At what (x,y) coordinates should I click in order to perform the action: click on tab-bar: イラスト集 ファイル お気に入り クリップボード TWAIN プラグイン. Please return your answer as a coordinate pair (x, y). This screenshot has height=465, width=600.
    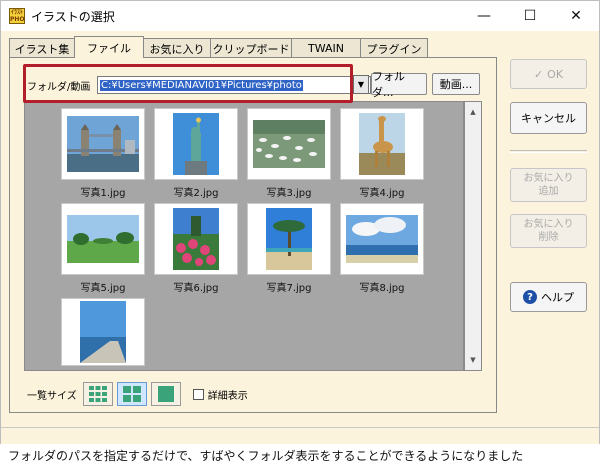
    Looking at the image, I should click on (218, 47).